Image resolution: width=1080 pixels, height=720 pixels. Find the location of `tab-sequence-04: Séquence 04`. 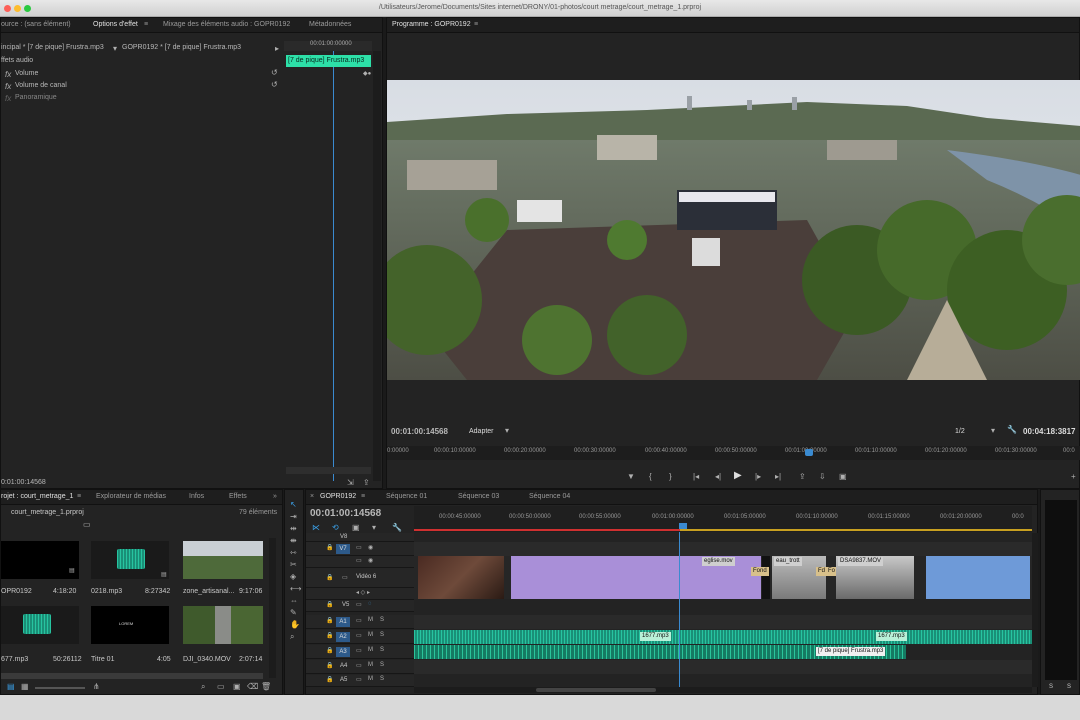

tab-sequence-04: Séquence 04 is located at coordinates (549, 496).